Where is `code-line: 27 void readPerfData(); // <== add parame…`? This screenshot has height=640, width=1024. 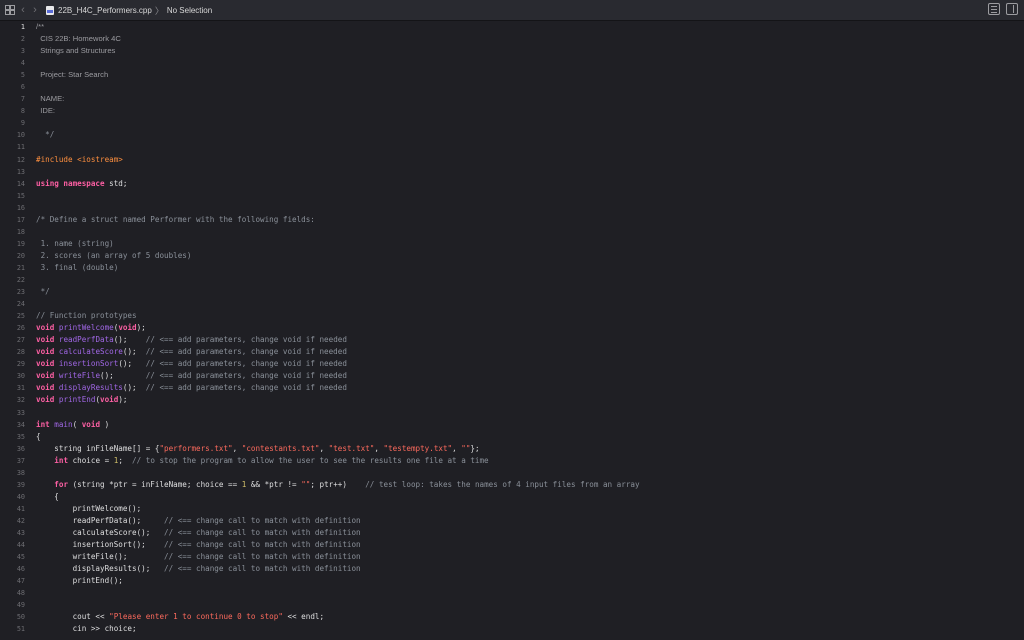
code-line: 27 void readPerfData(); // <== add parame… is located at coordinates (512, 340).